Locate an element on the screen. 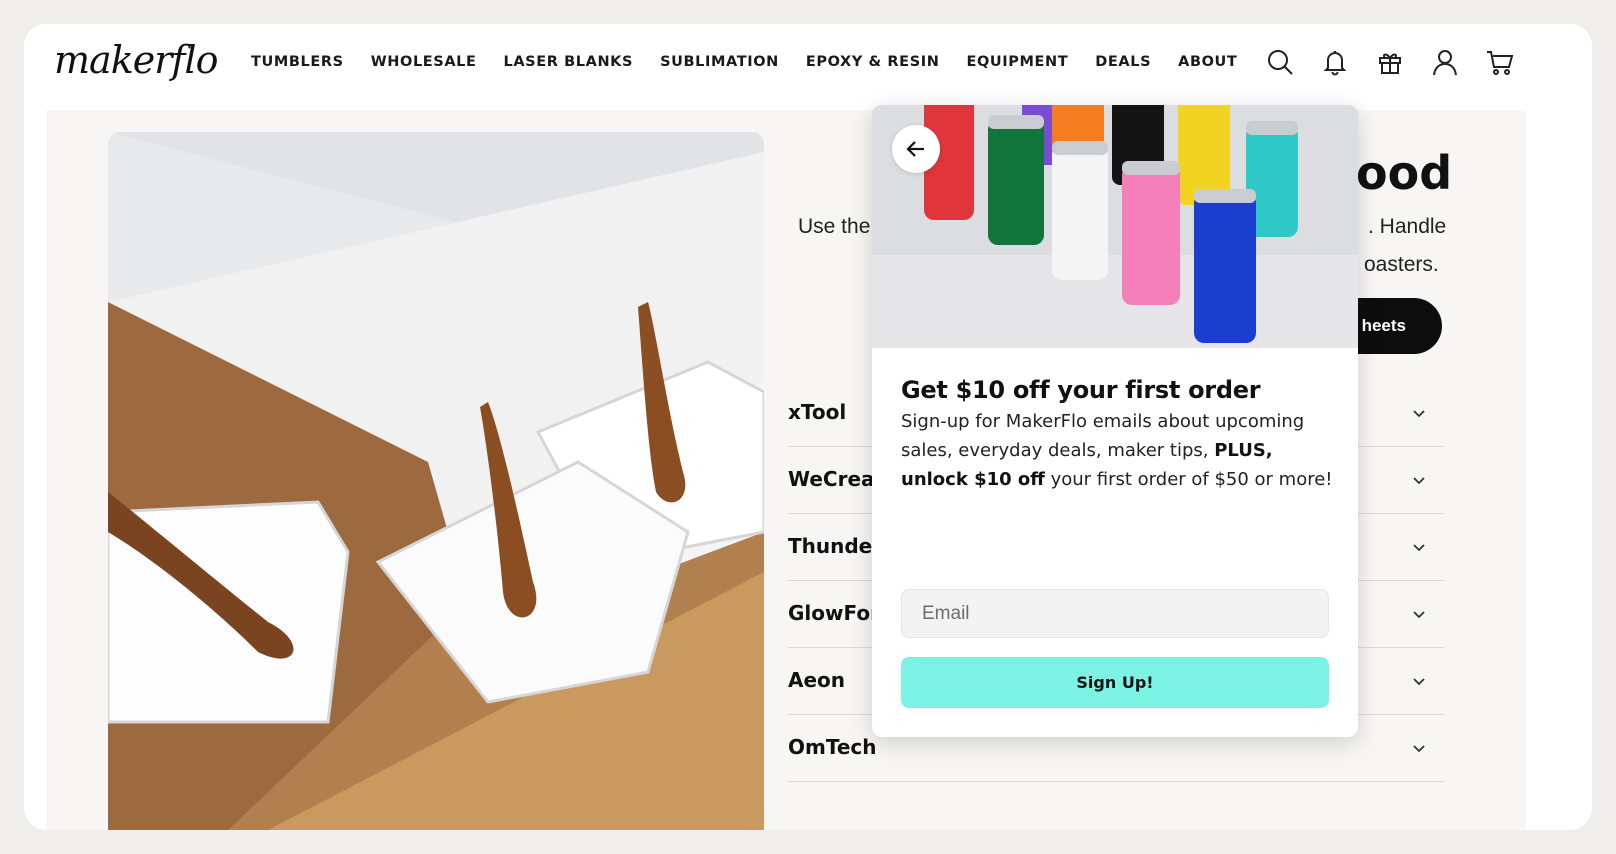  nav-item-about: ABOUT is located at coordinates (1207, 62).